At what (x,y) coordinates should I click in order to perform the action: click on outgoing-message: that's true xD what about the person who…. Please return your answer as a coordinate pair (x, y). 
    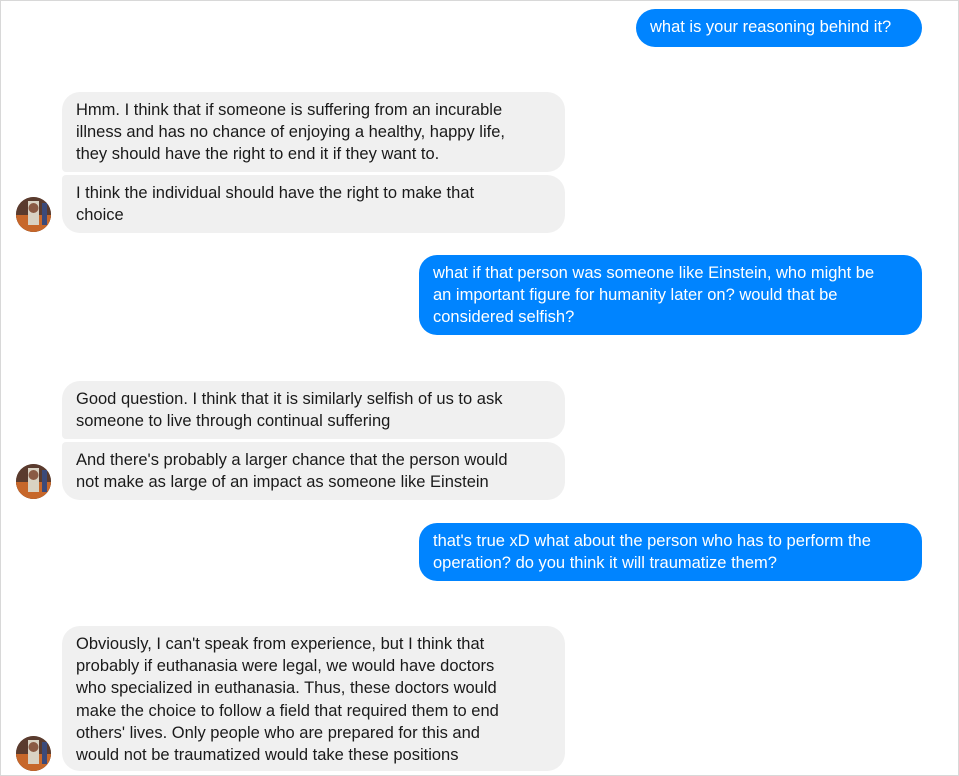
    Looking at the image, I should click on (670, 552).